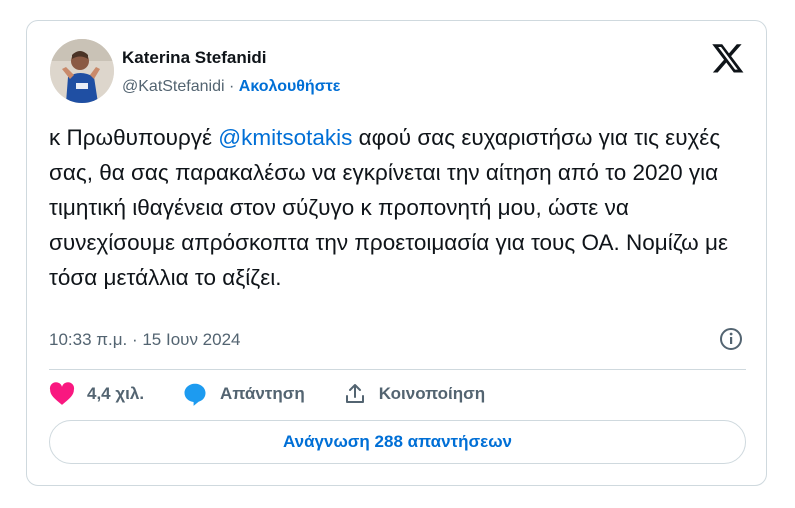  What do you see at coordinates (134, 137) in the screenshot?
I see `tweet-text-start: κ Πρωθυπουργέ` at bounding box center [134, 137].